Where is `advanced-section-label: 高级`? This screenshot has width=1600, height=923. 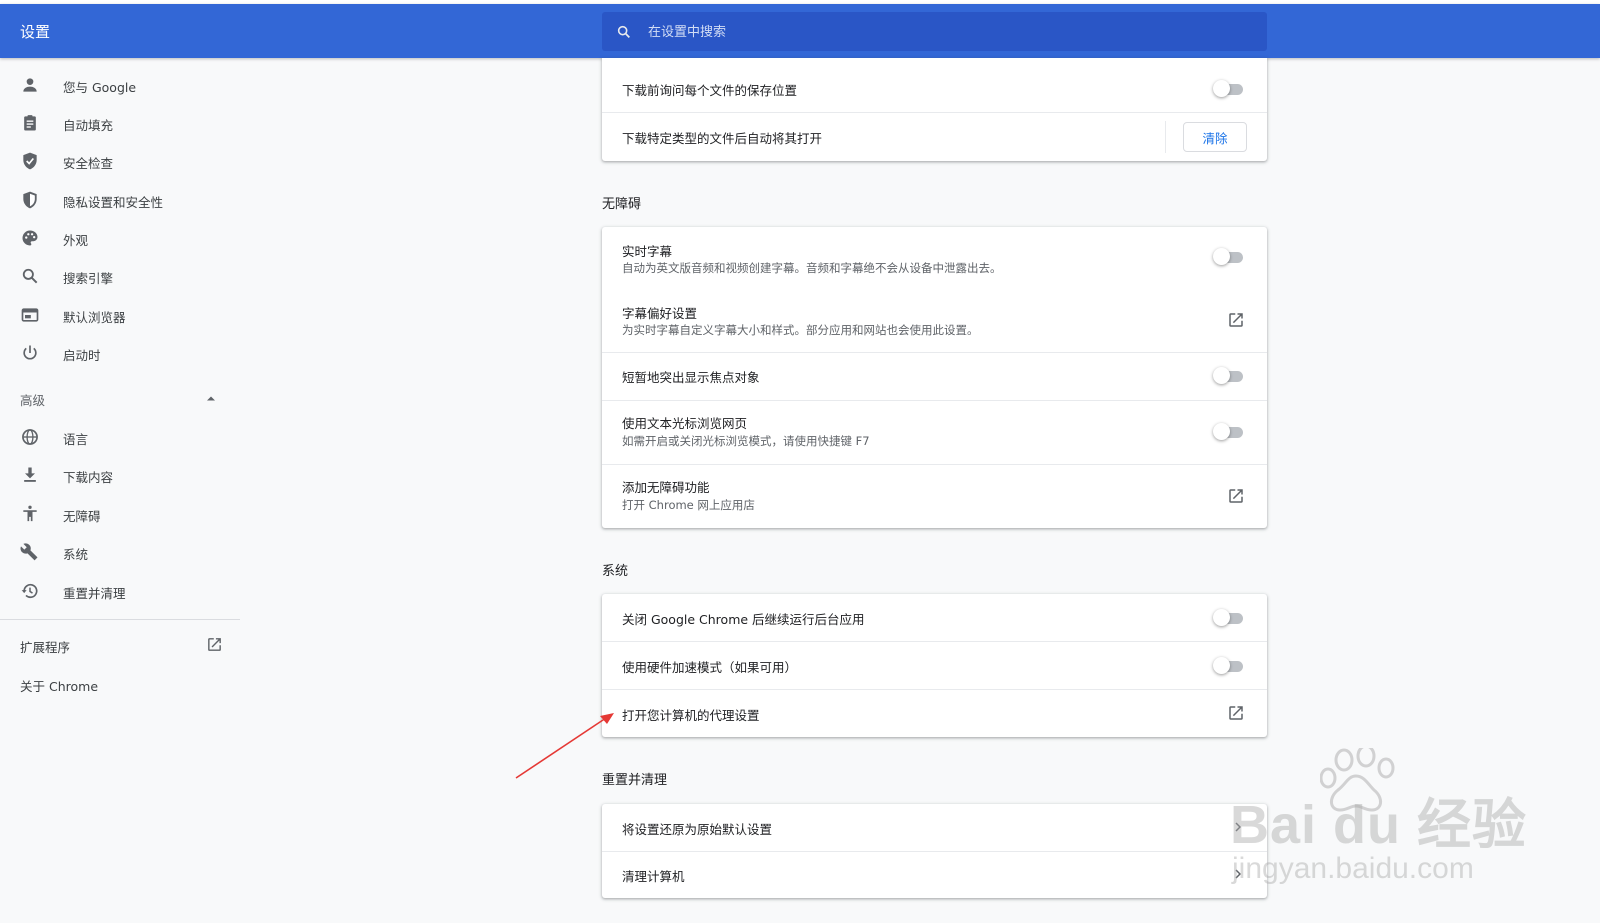 advanced-section-label: 高级 is located at coordinates (32, 399).